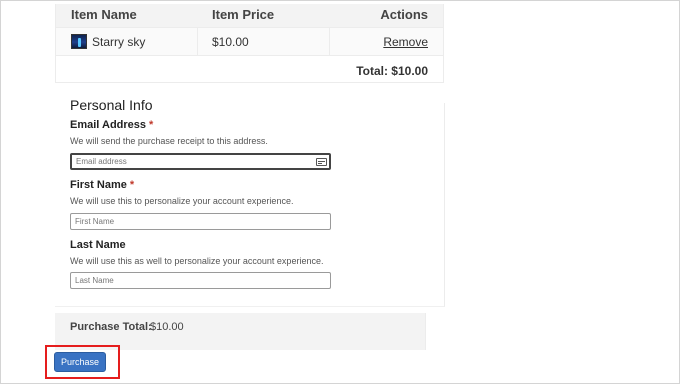 The width and height of the screenshot is (680, 384). What do you see at coordinates (98, 185) in the screenshot?
I see `first-name-label-text: First Name` at bounding box center [98, 185].